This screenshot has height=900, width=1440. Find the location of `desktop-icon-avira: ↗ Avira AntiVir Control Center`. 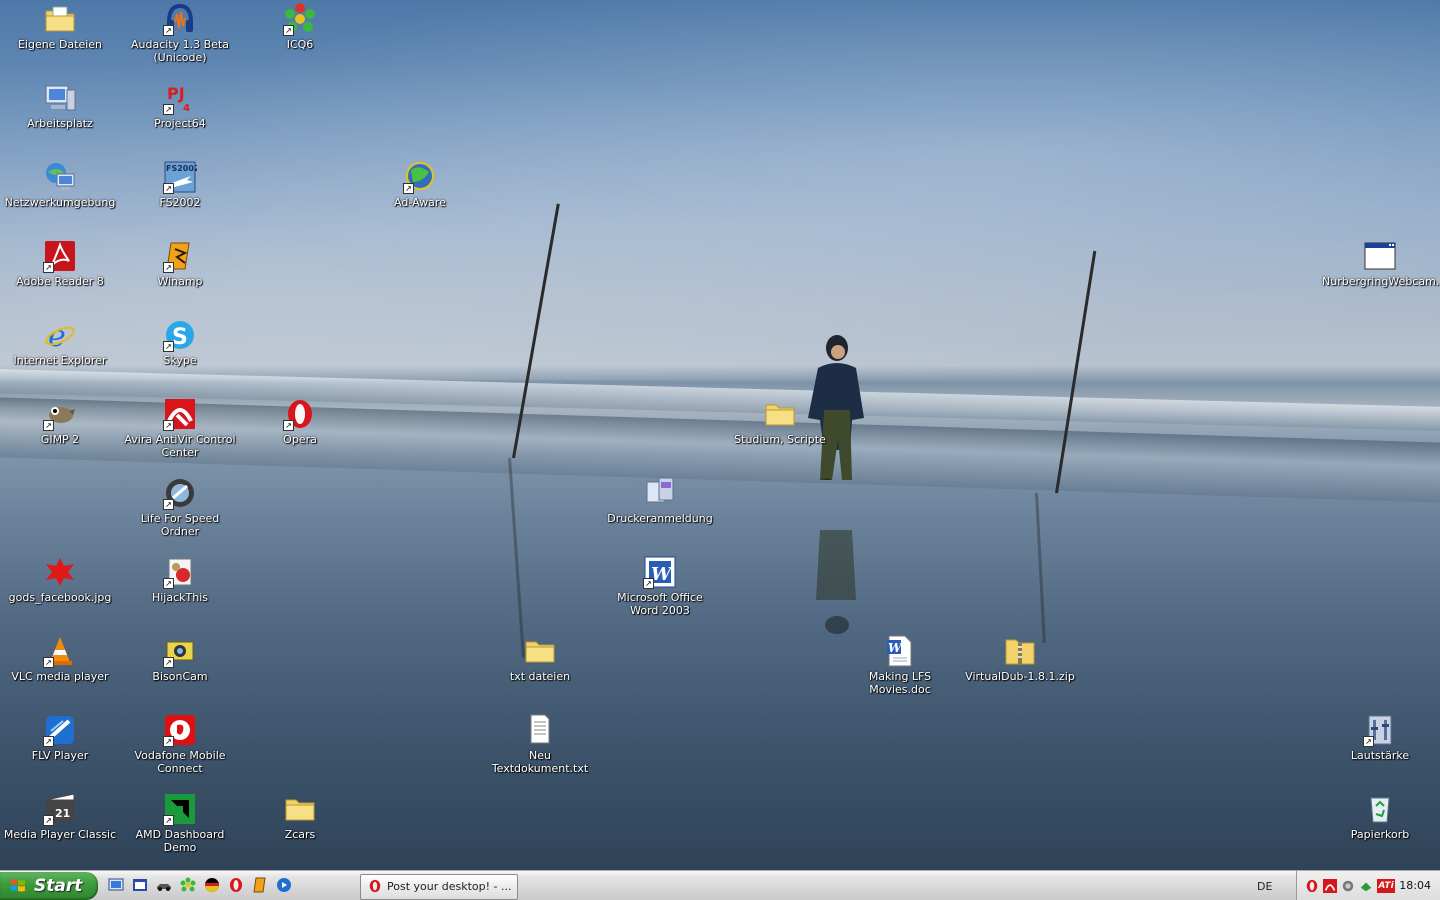

desktop-icon-avira: ↗ Avira AntiVir Control Center is located at coordinates (180, 428).